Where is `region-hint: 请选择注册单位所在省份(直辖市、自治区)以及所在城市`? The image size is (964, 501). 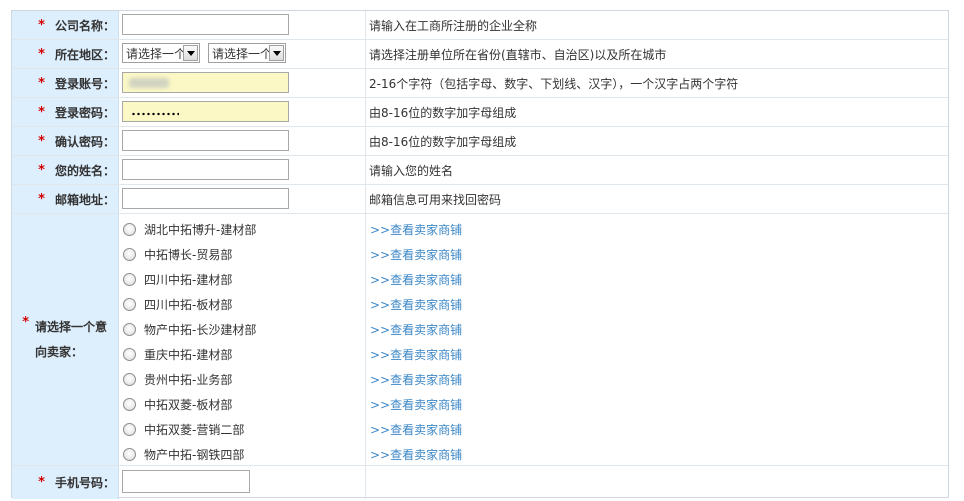 region-hint: 请选择注册单位所在省份(直辖市、自治区)以及所在城市 is located at coordinates (518, 54).